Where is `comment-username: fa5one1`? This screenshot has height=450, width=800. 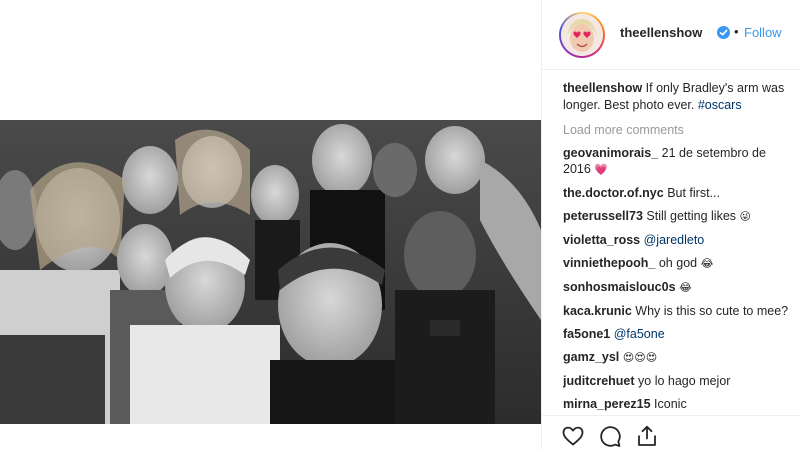
comment-username: fa5one1 is located at coordinates (586, 334).